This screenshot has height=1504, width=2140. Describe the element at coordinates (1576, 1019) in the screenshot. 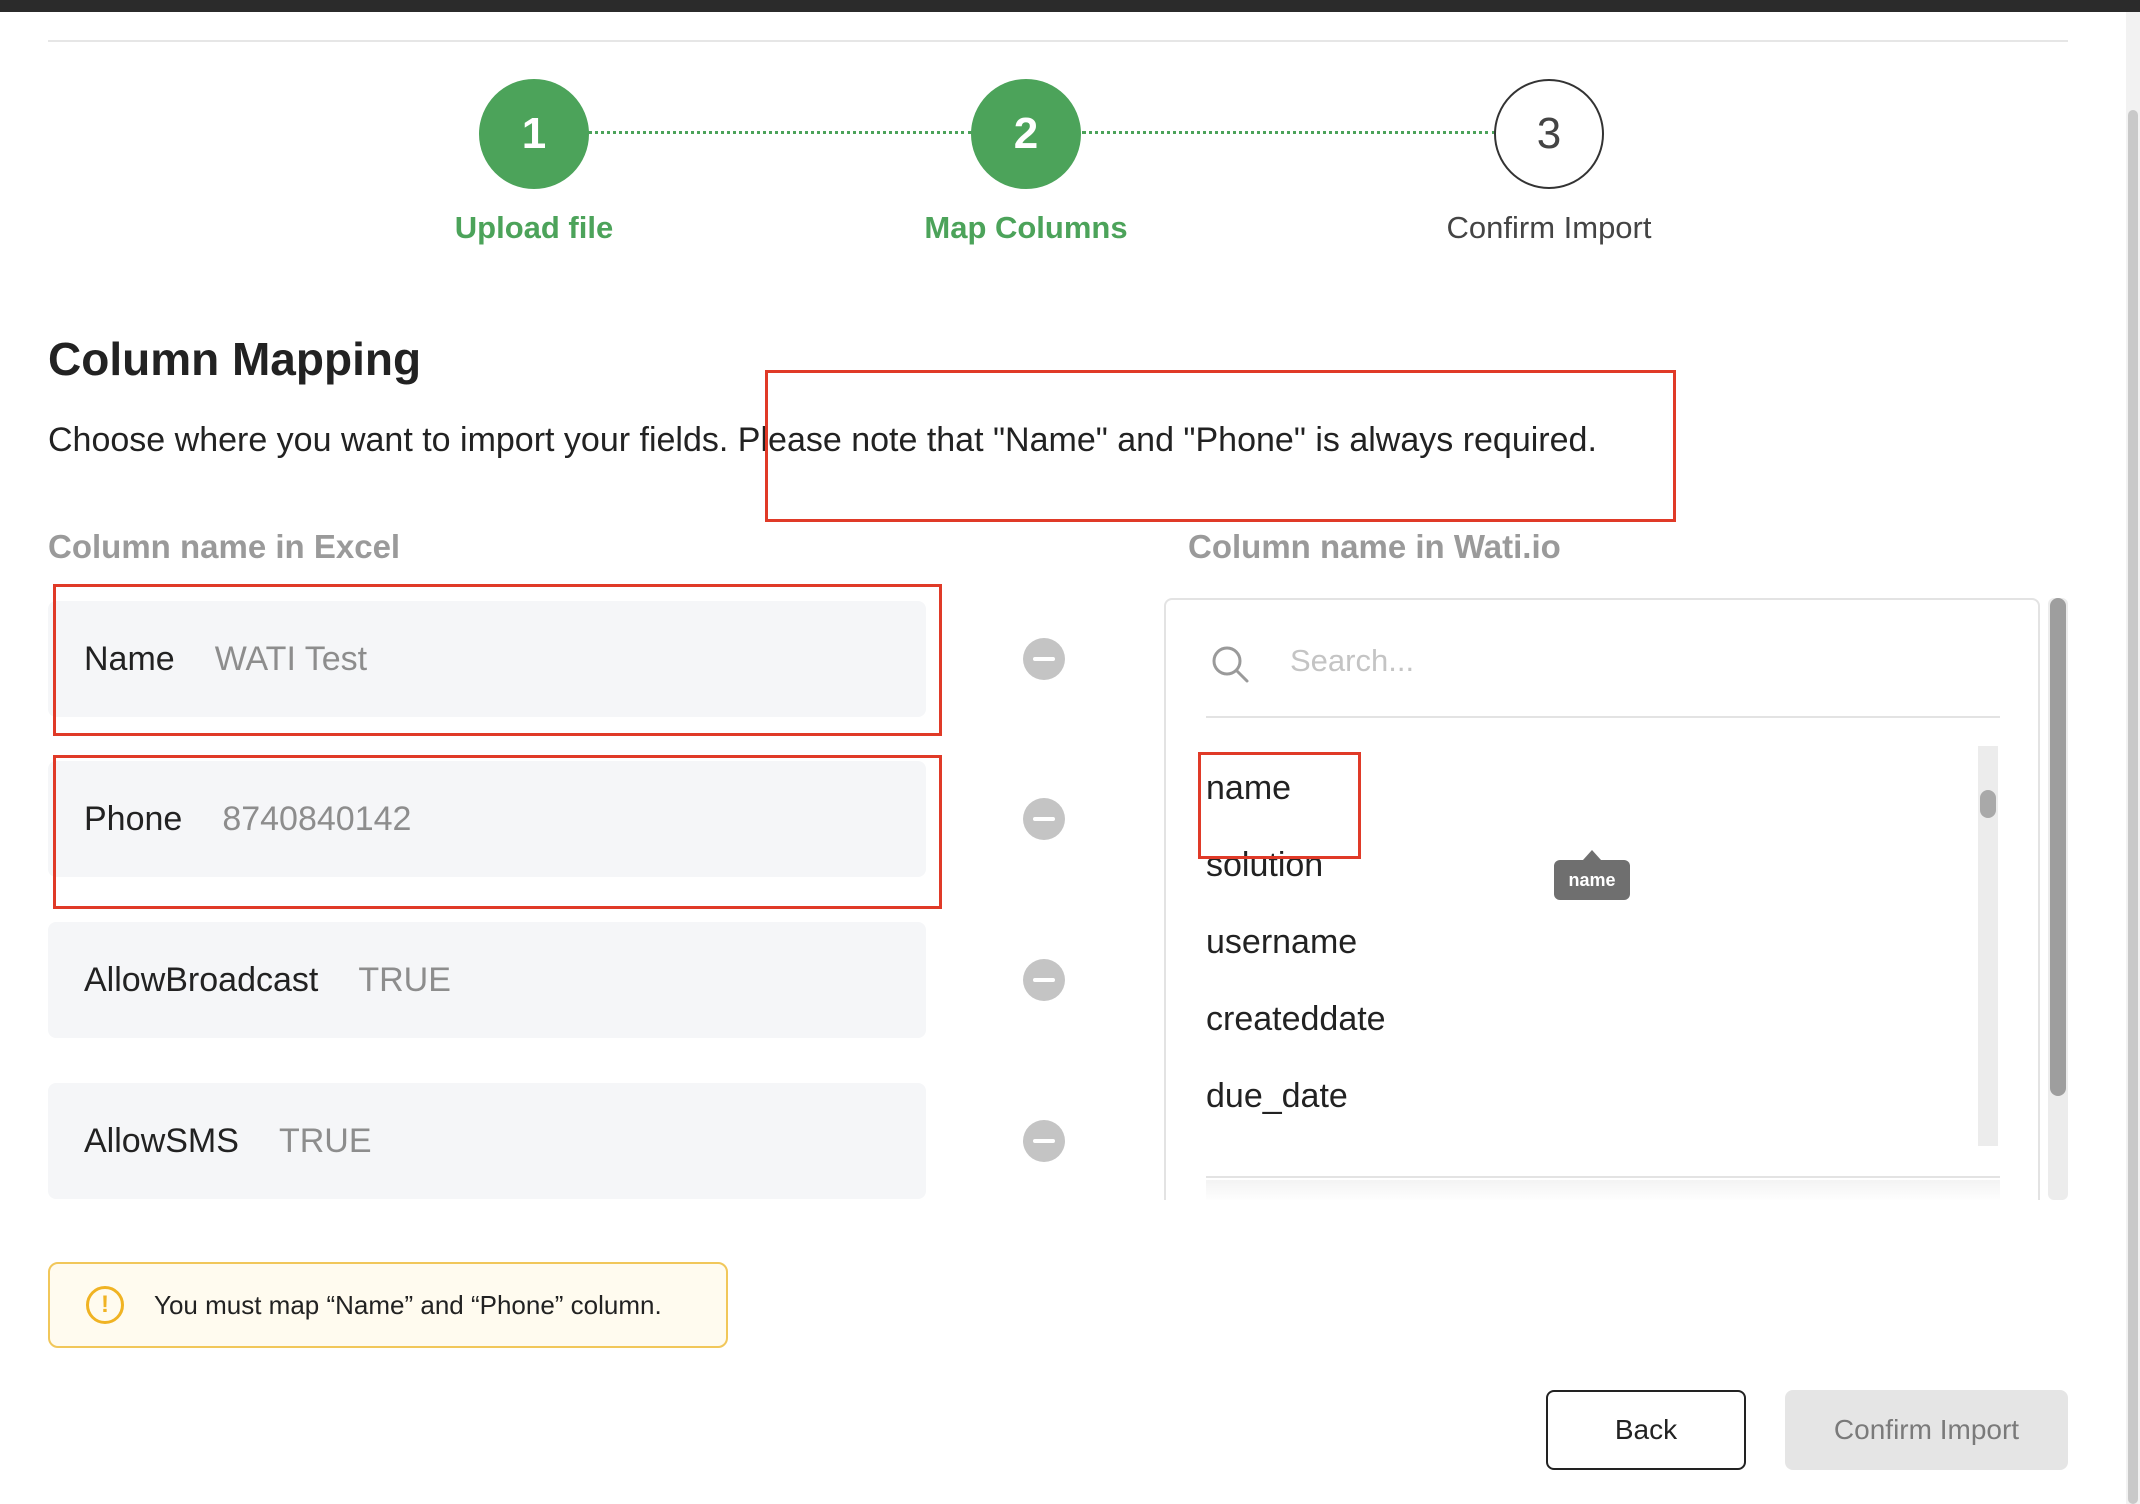

I see `field-option-createddate: createddate` at that location.